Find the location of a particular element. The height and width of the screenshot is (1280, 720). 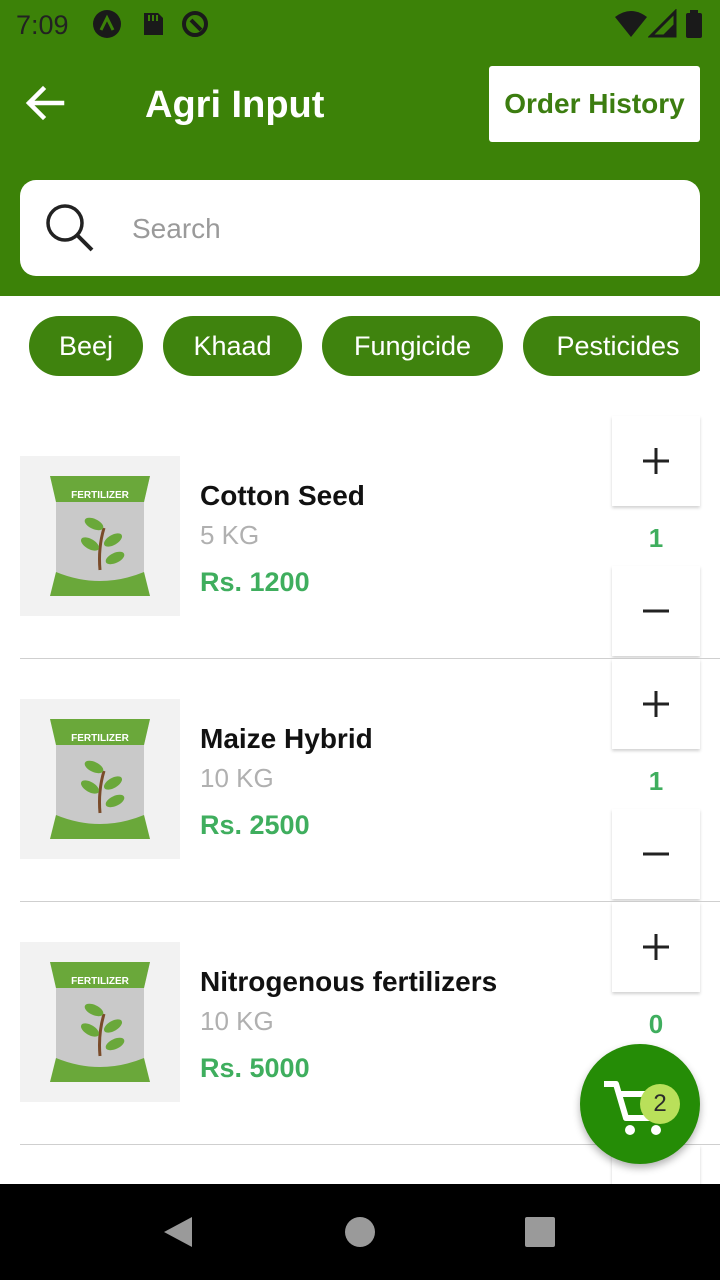

nav-home-icon is located at coordinates (360, 1232).